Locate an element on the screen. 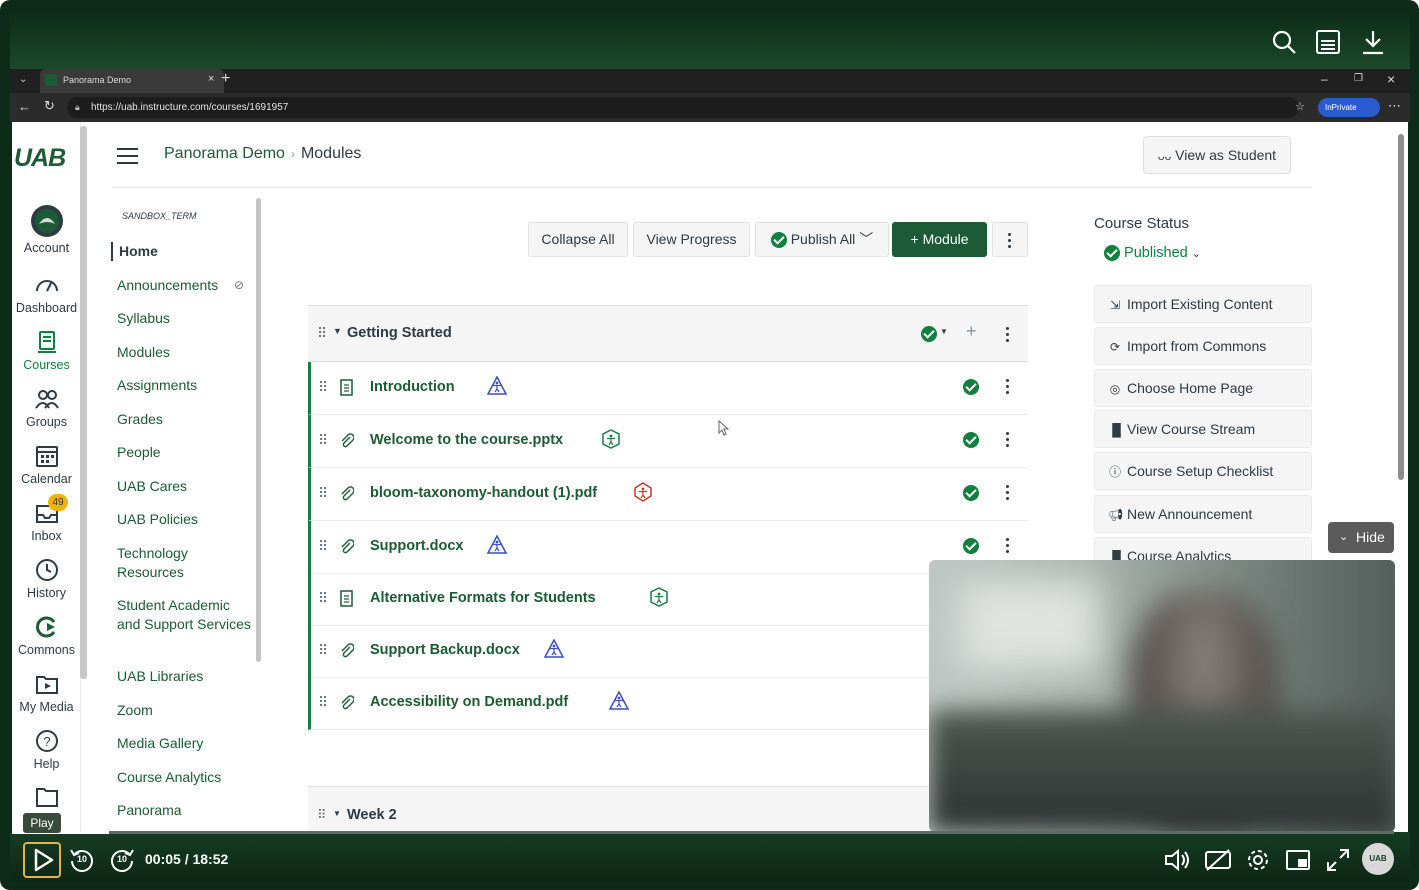 Image resolution: width=1419 pixels, height=890 pixels. global-nav-scrollbar is located at coordinates (83, 402).